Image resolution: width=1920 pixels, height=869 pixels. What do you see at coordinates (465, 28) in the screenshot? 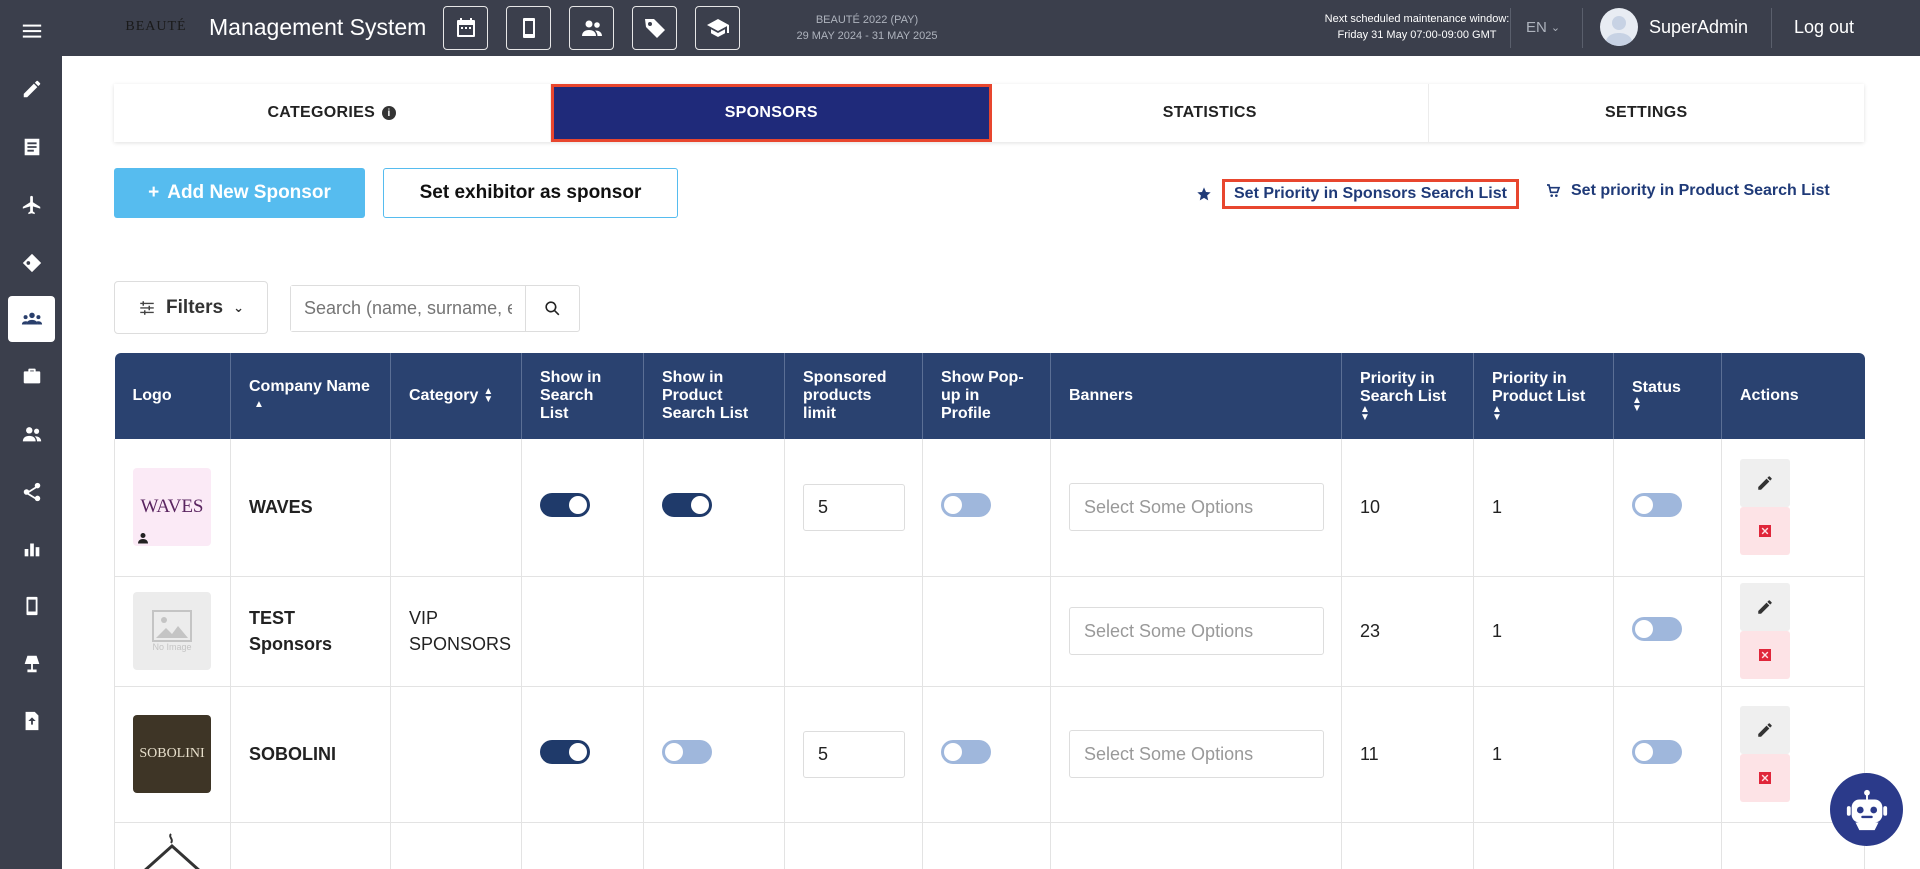
I see `calendar-icon` at bounding box center [465, 28].